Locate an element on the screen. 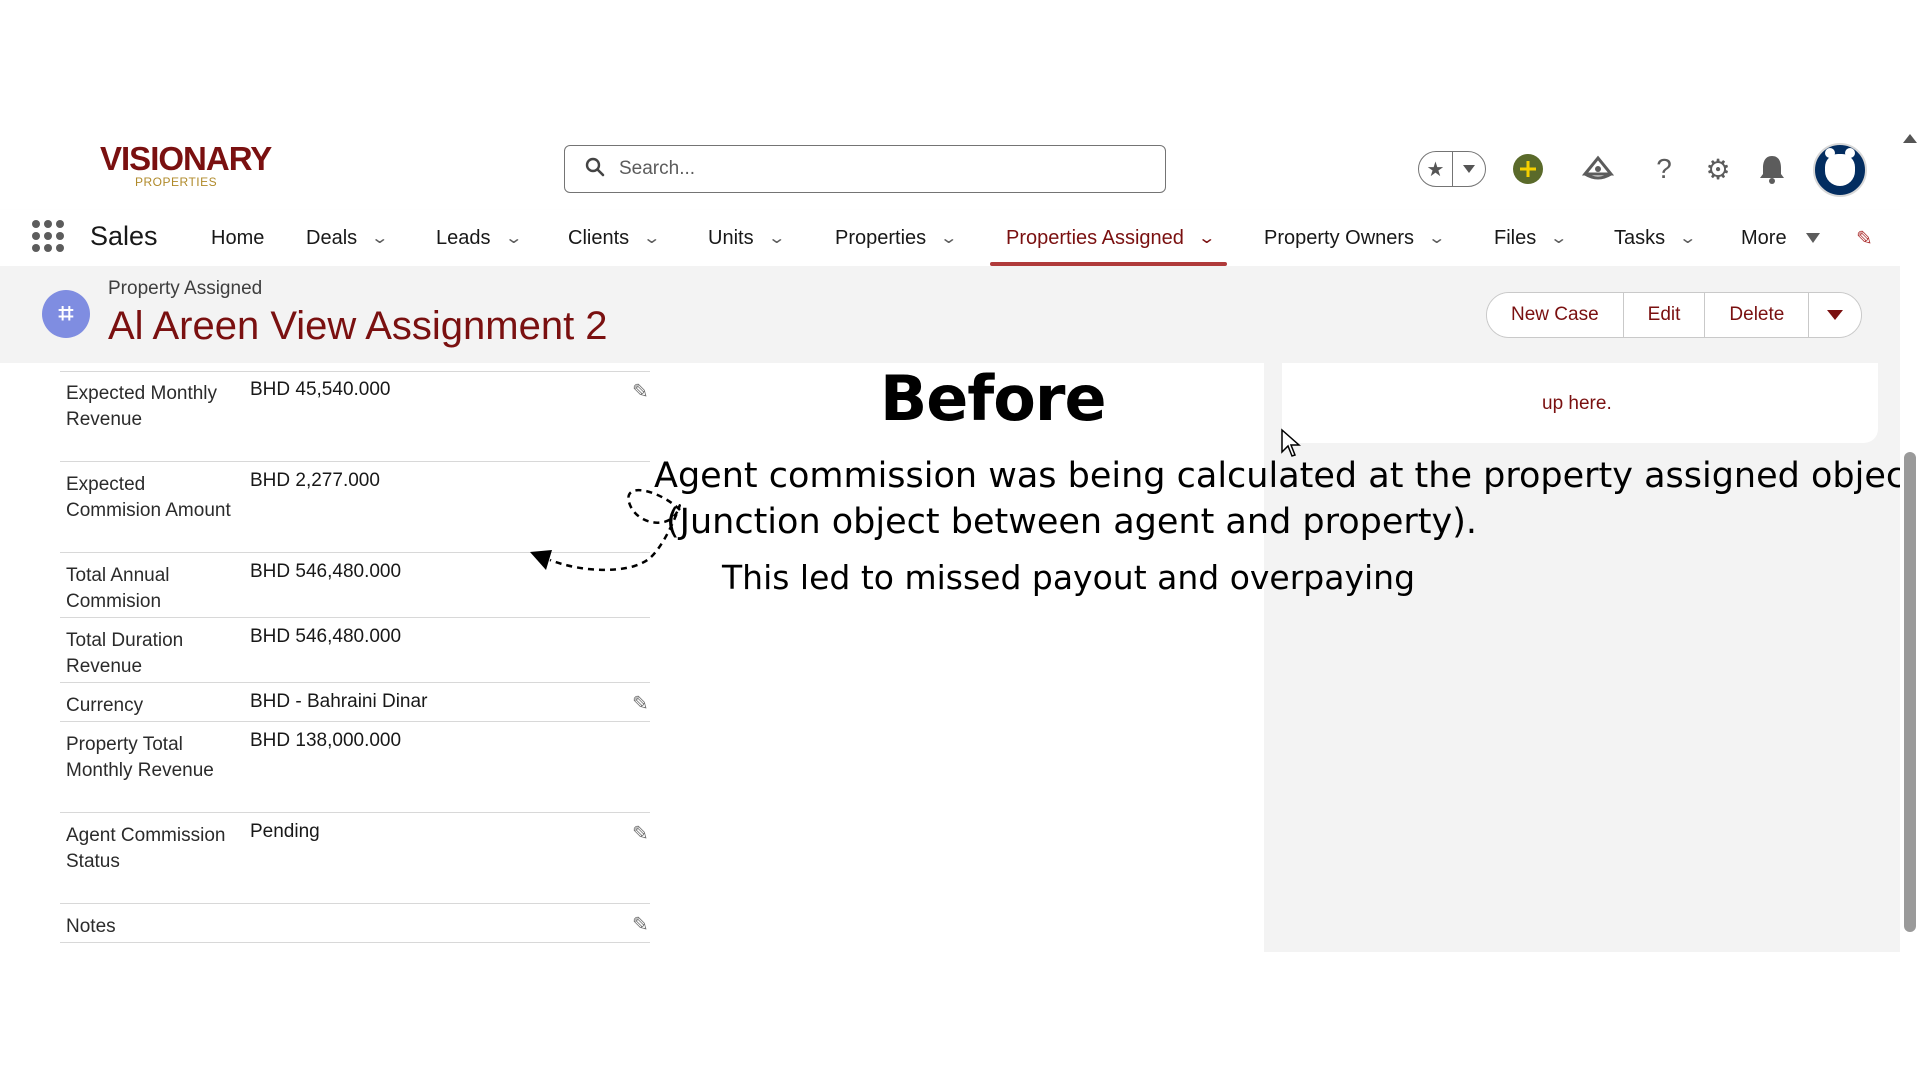 The image size is (1920, 1080). field-label: Agent Commission Status is located at coordinates (146, 848).